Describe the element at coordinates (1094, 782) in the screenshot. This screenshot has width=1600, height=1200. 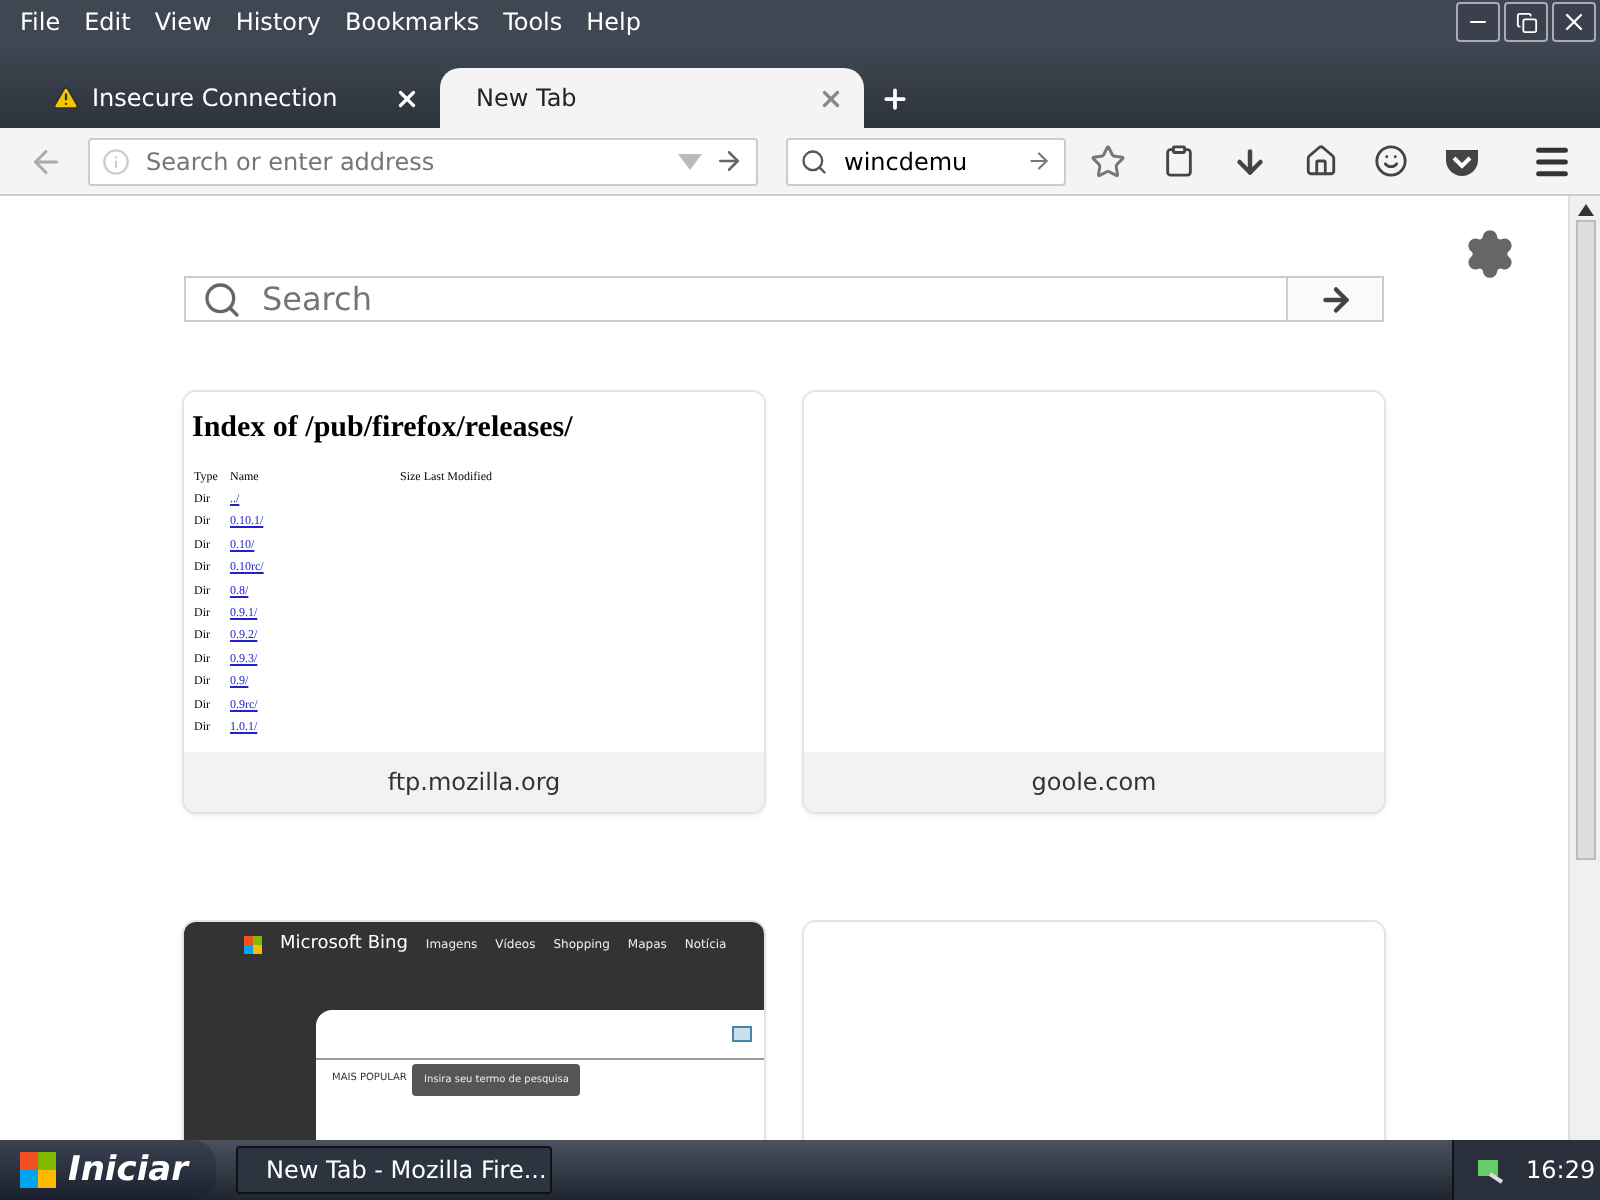
I see `tile-label: goole.com` at that location.